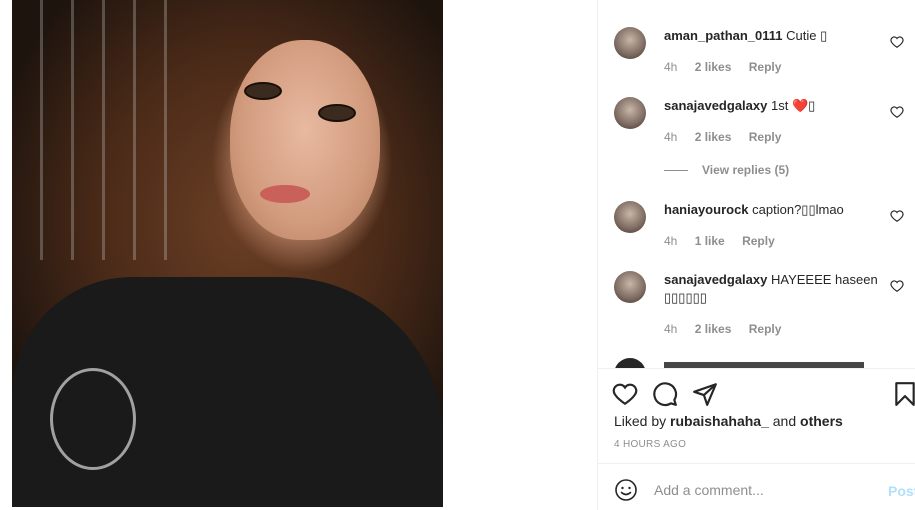  Describe the element at coordinates (665, 394) in the screenshot. I see `comment-icon` at that location.